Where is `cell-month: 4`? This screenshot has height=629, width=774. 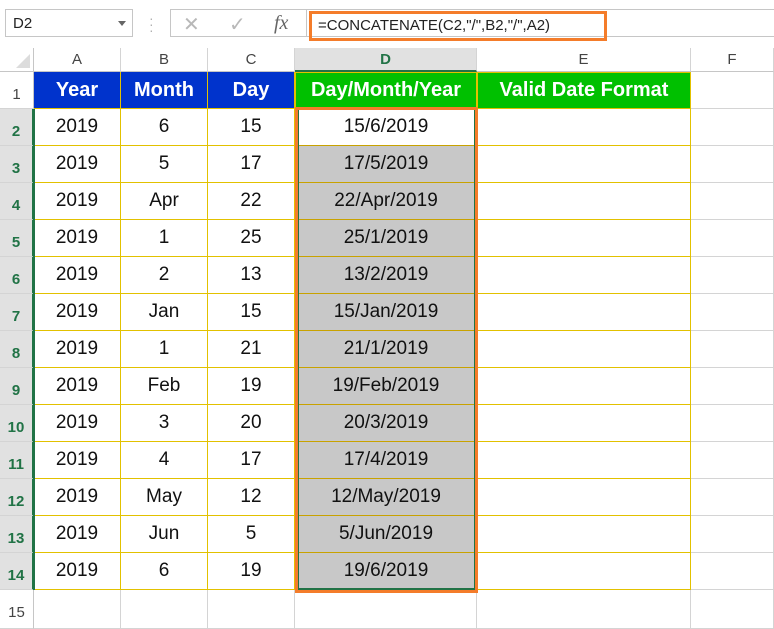
cell-month: 4 is located at coordinates (164, 460).